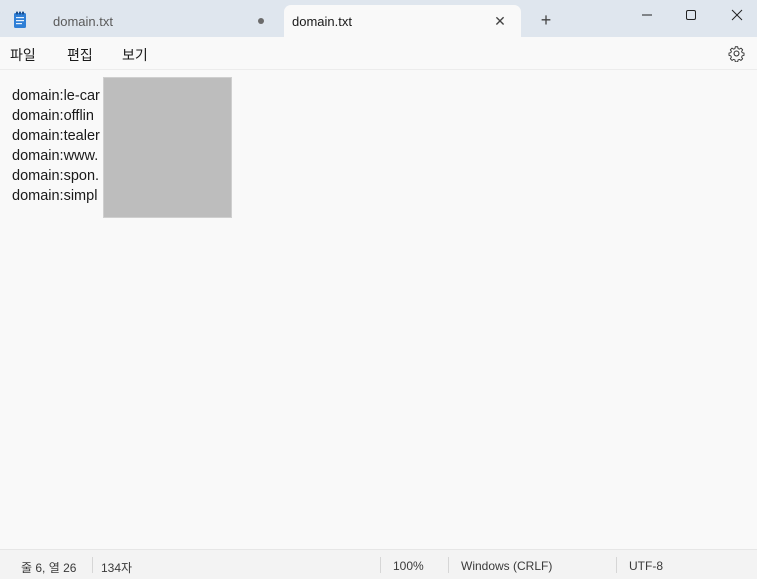 This screenshot has width=757, height=579. What do you see at coordinates (167, 147) in the screenshot?
I see `redaction-box` at bounding box center [167, 147].